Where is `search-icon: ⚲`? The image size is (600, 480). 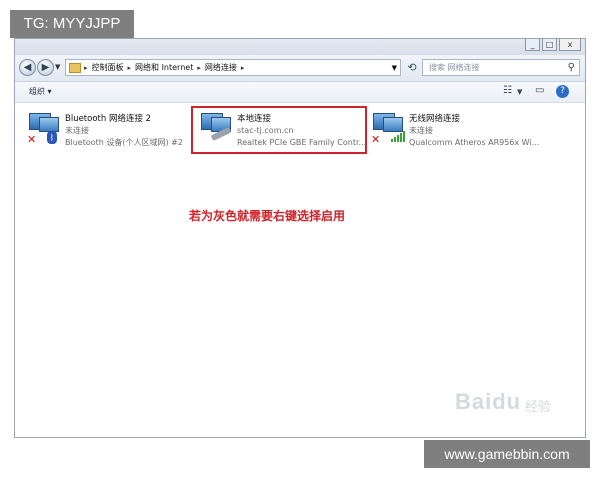 search-icon: ⚲ is located at coordinates (571, 67).